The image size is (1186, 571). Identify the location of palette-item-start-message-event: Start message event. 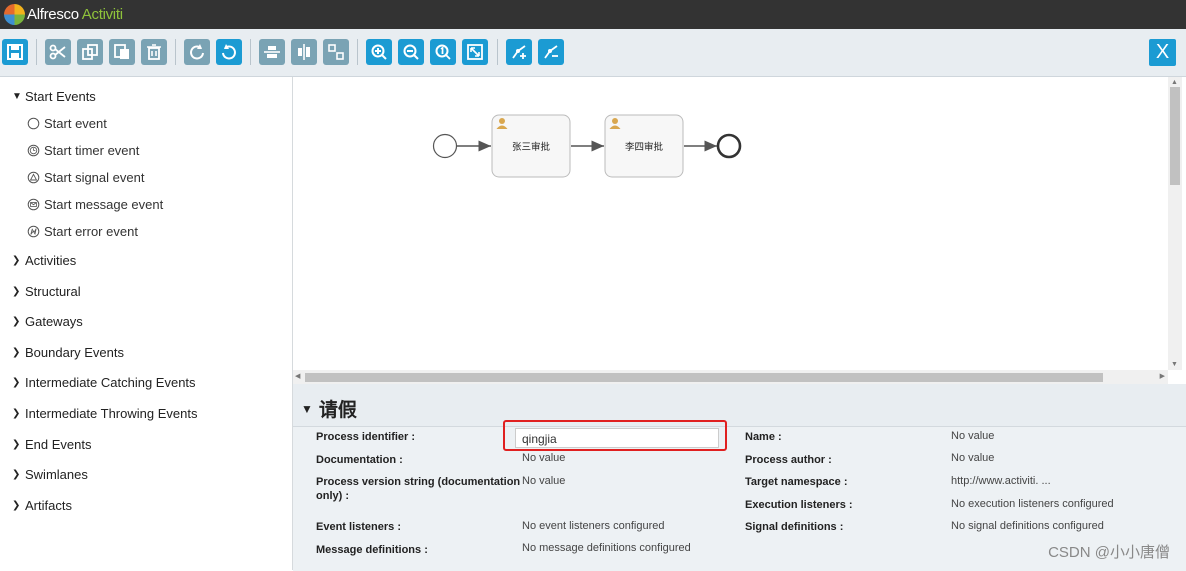
(95, 204).